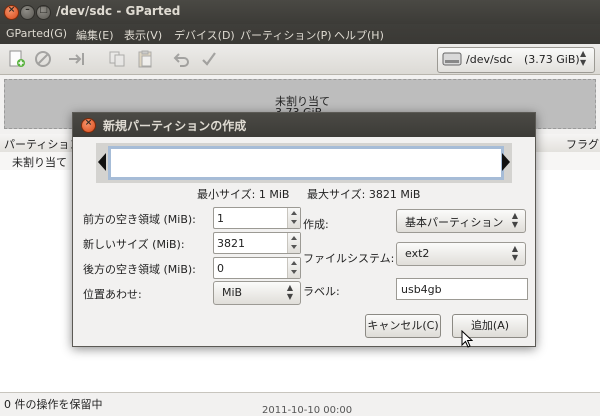  I want to click on filesystem-value: ext2, so click(417, 253).